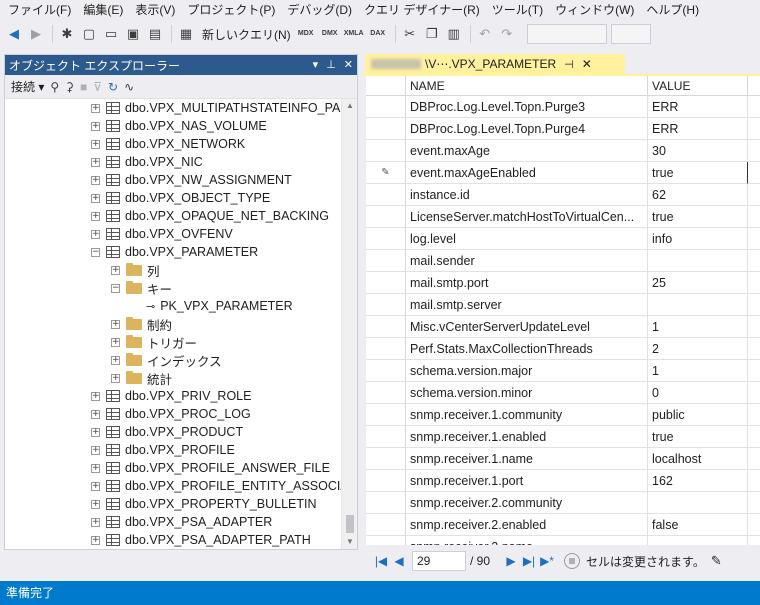  What do you see at coordinates (527, 327) in the screenshot?
I see `cell-name: Misc.vCenterServerUpdateLevel` at bounding box center [527, 327].